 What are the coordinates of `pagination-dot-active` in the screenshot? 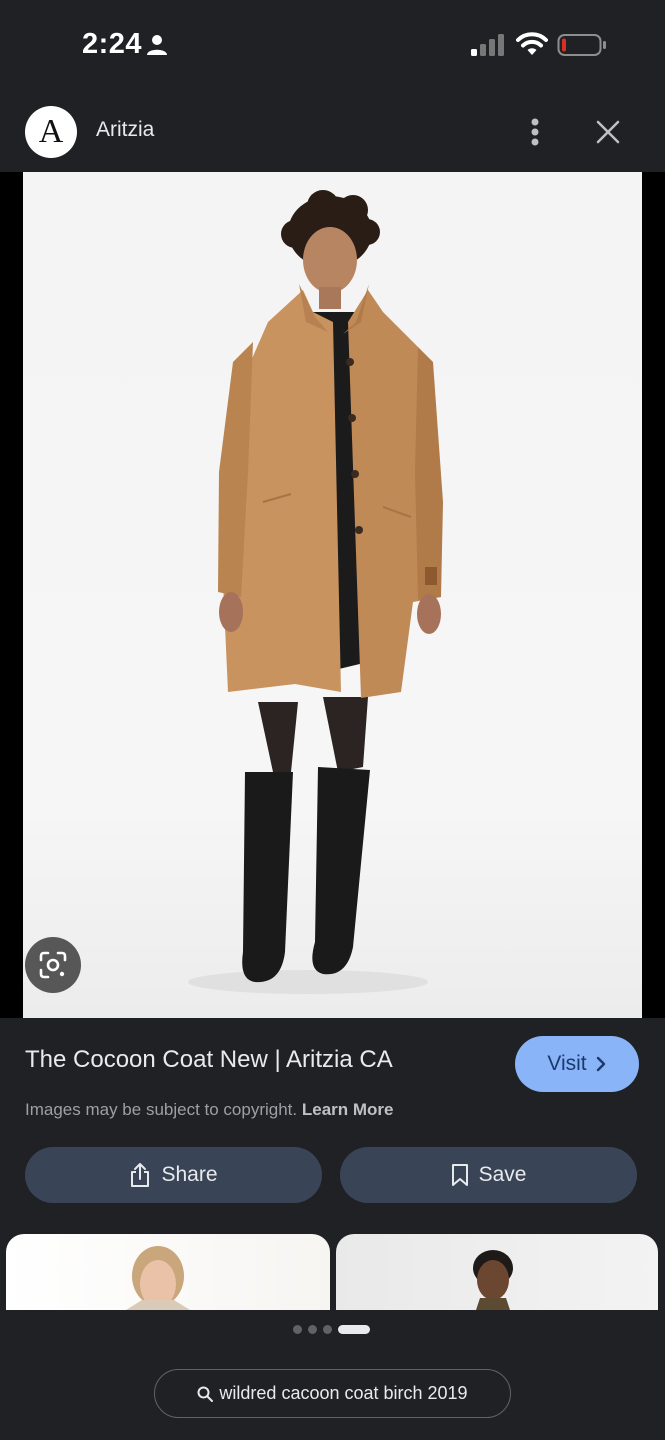 It's located at (354, 1329).